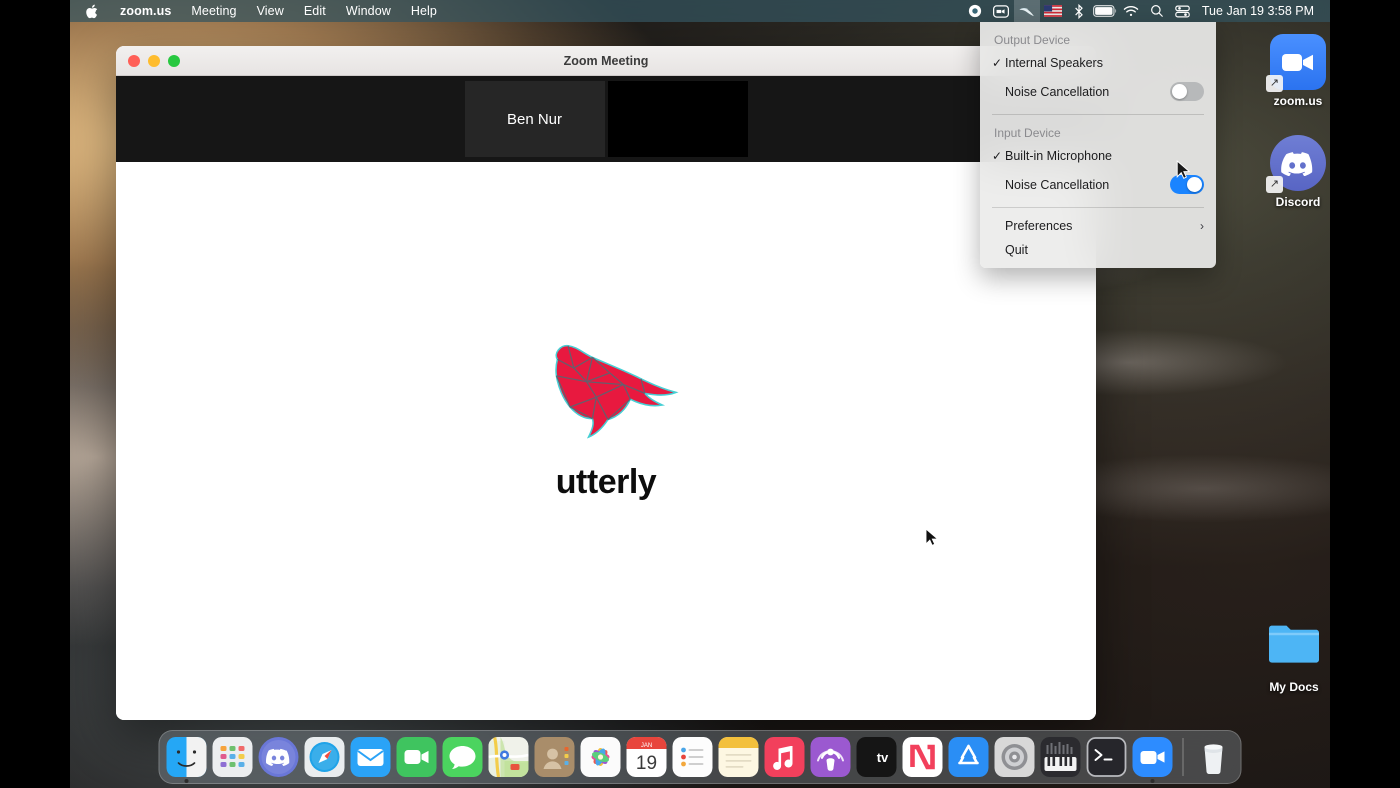 This screenshot has height=788, width=1400. I want to click on discord-app-icon: ↗, so click(1296, 164).